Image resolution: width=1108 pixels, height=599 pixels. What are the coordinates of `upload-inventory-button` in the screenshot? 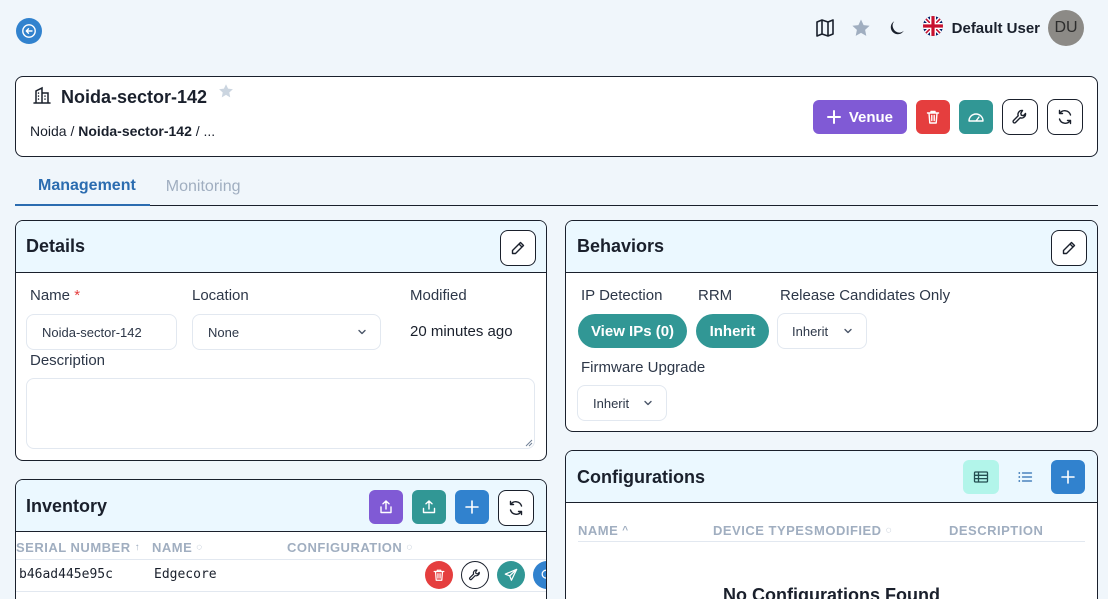 It's located at (429, 507).